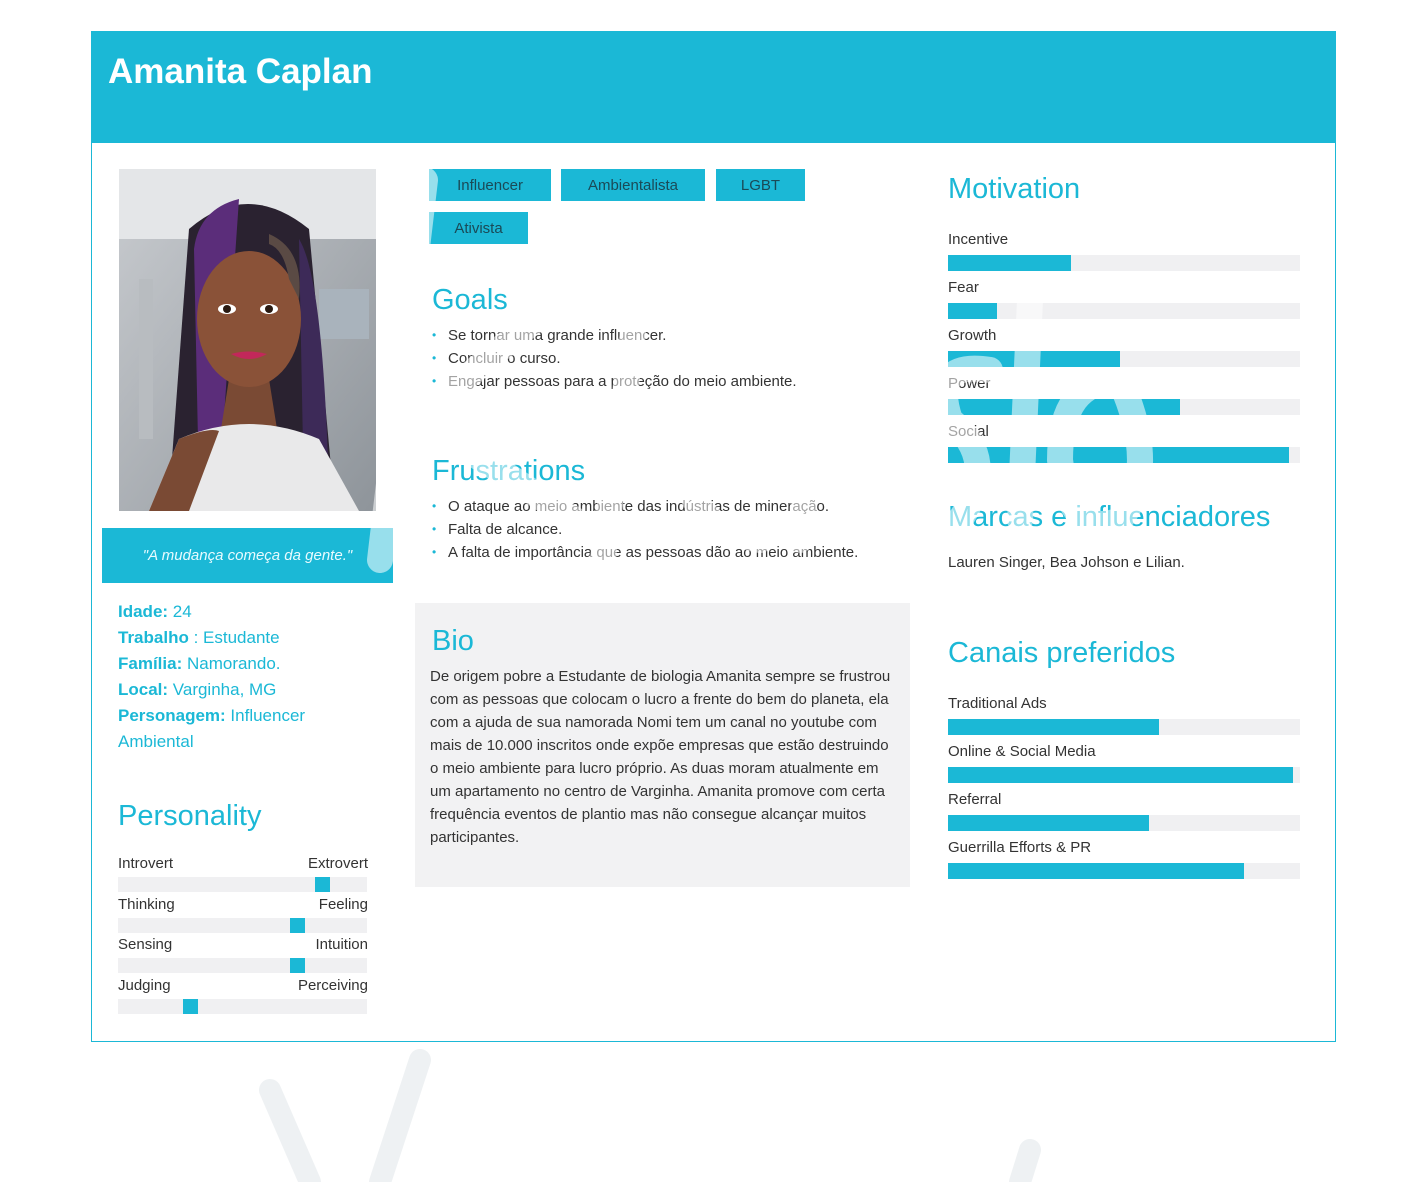 The height and width of the screenshot is (1182, 1427). Describe the element at coordinates (1124, 443) in the screenshot. I see `motivation-row: Social` at that location.